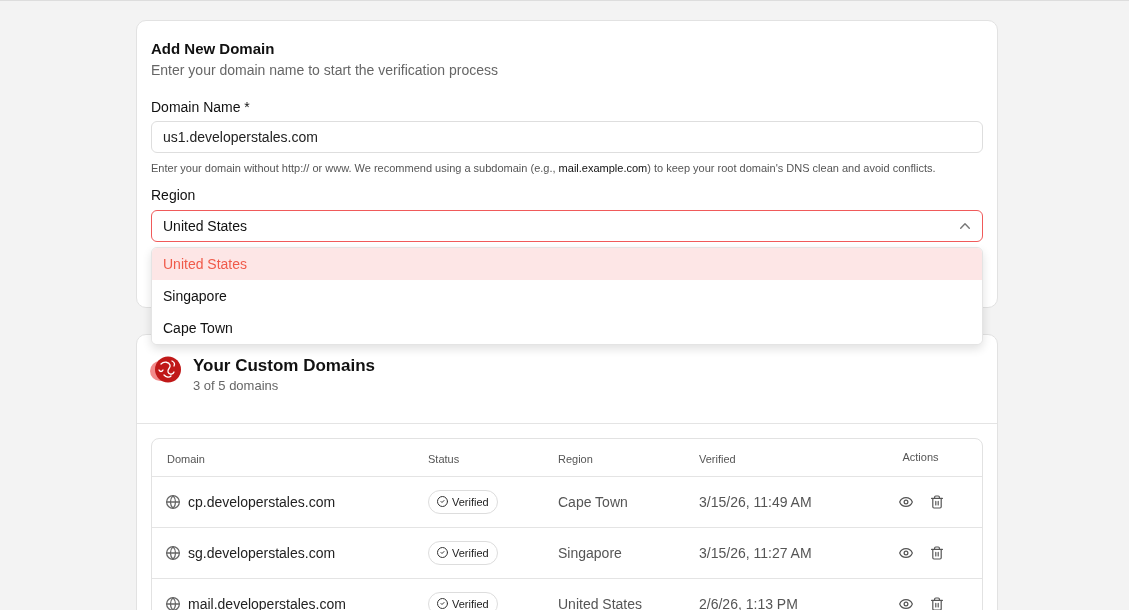  Describe the element at coordinates (567, 226) in the screenshot. I see `region-select: United States` at that location.